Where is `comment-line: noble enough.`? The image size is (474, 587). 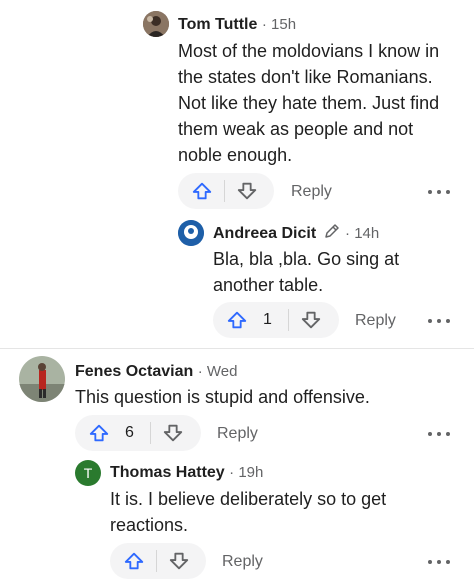
comment-line: noble enough. is located at coordinates (235, 155).